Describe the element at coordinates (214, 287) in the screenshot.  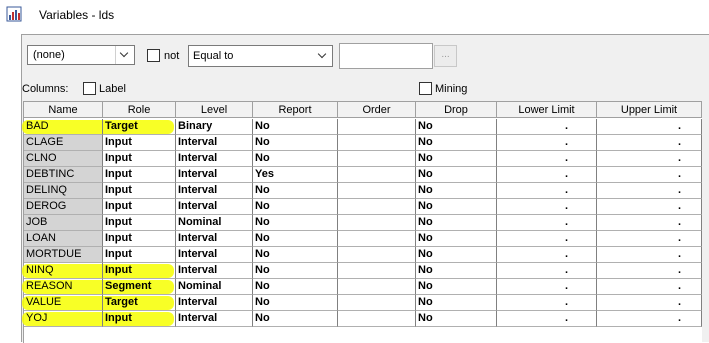
I see `cell-level: Nominal` at that location.